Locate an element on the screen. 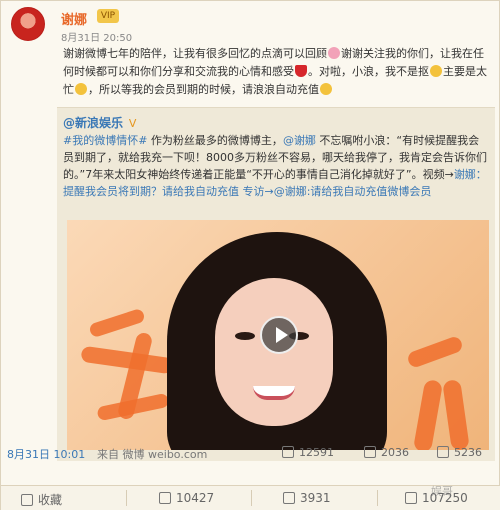  like-count: 5236 is located at coordinates (459, 452).